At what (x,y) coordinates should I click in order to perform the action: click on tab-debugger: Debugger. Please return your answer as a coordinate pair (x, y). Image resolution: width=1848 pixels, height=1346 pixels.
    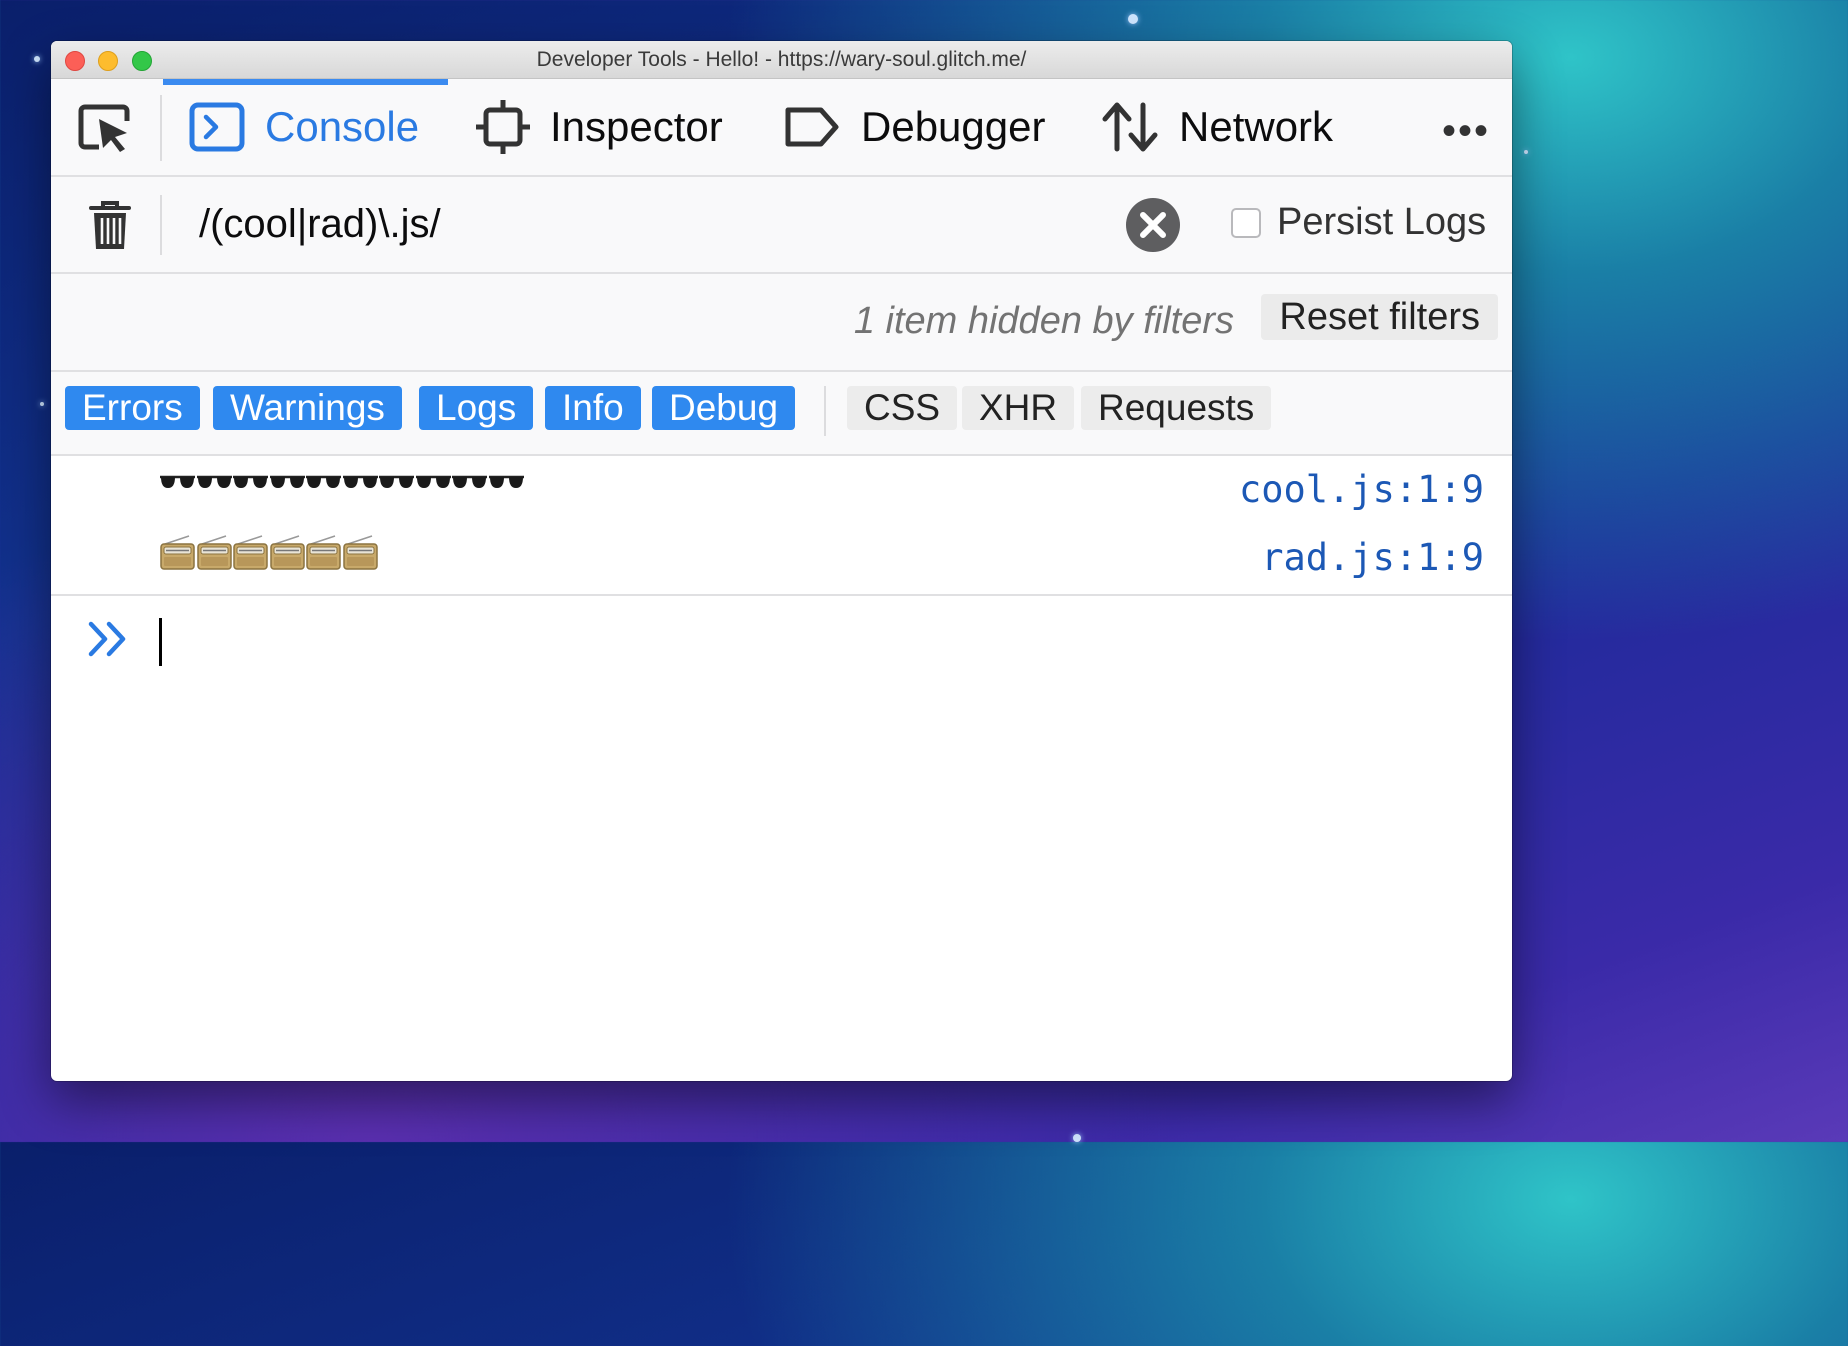
    Looking at the image, I should click on (914, 127).